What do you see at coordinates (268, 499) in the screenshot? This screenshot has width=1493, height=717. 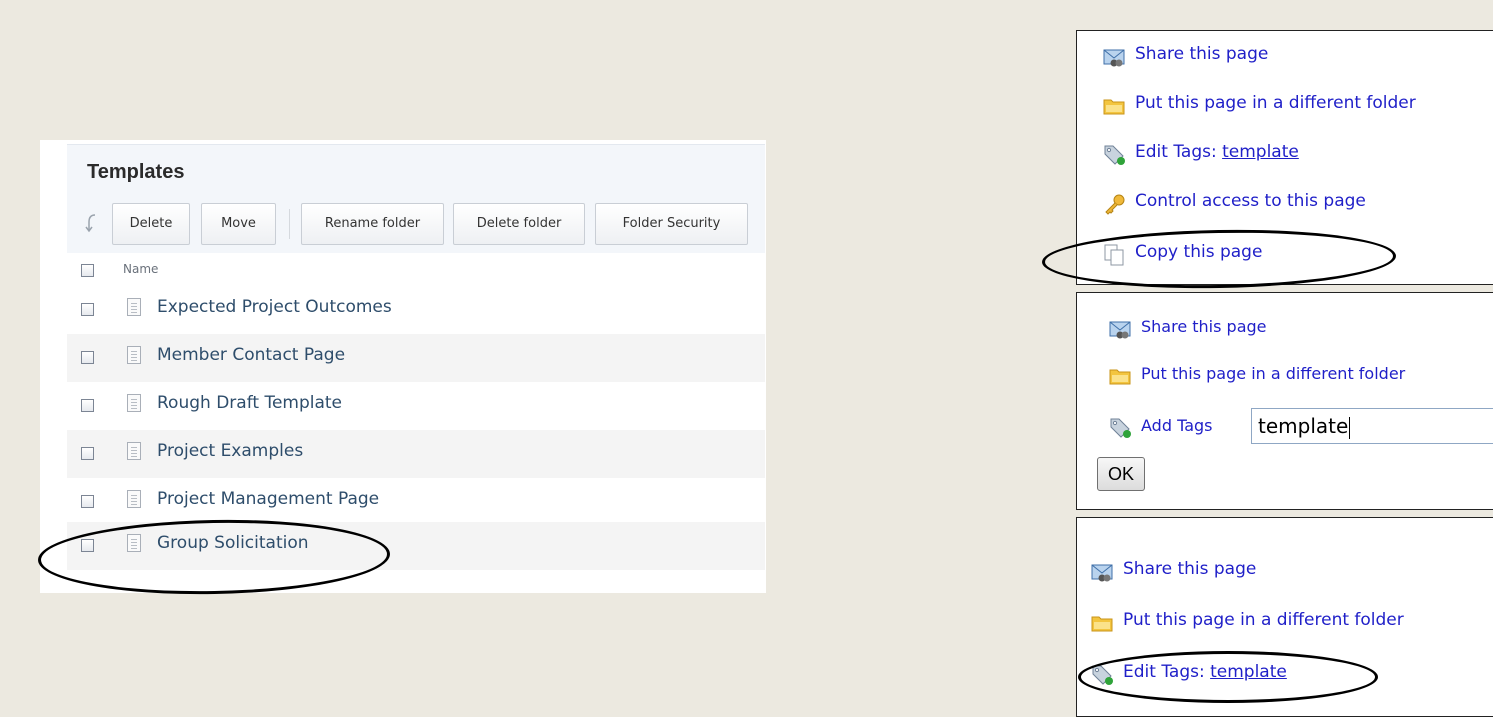 I see `page-link: Project Management Page` at bounding box center [268, 499].